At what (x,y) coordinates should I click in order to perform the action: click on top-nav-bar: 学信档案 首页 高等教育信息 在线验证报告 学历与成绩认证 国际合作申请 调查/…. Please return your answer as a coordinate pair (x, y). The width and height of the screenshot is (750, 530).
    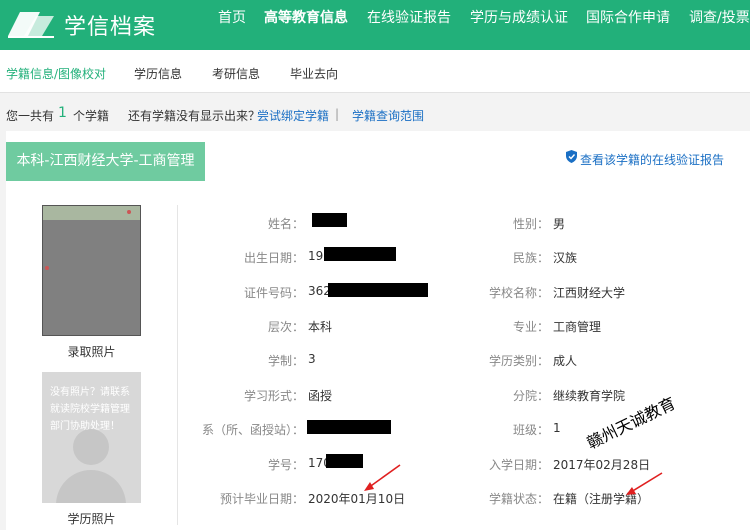
    Looking at the image, I should click on (375, 25).